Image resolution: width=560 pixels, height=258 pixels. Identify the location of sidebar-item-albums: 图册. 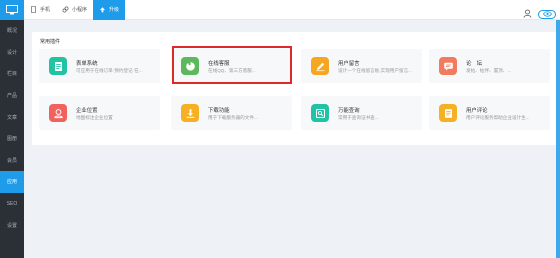
(12, 139).